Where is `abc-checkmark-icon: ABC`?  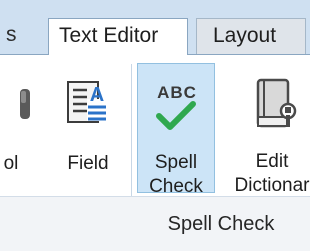 abc-checkmark-icon: ABC is located at coordinates (177, 109).